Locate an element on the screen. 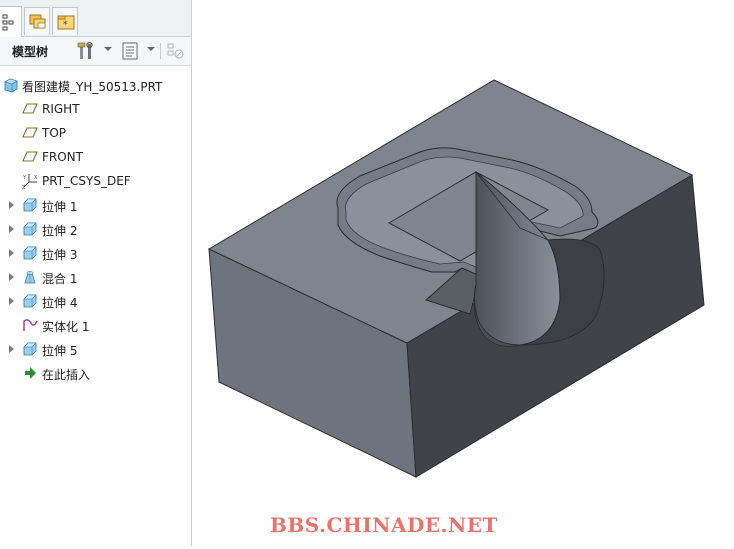 Image resolution: width=734 pixels, height=549 pixels. watermark-text: BBS.CHINADE.NET is located at coordinates (384, 525).